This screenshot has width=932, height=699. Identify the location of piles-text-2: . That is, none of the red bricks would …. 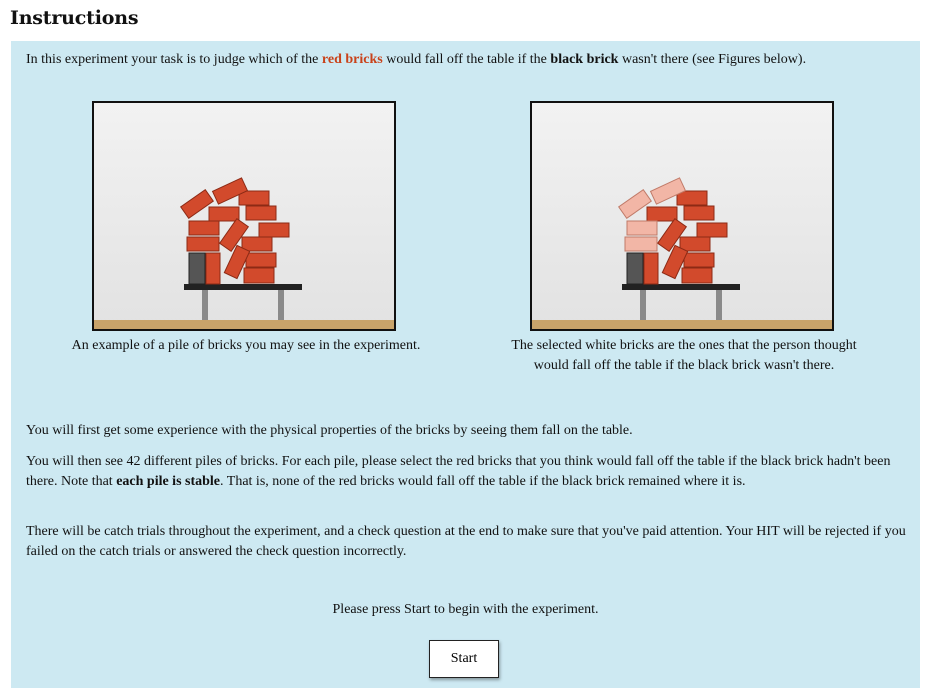
(483, 481).